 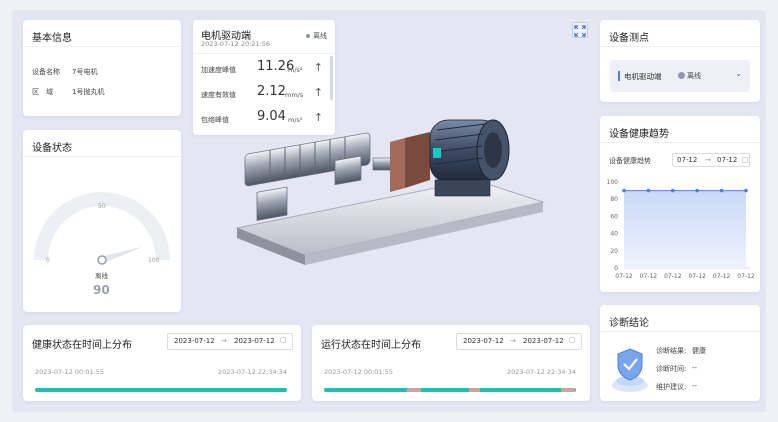 What do you see at coordinates (46, 72) in the screenshot?
I see `device-name-label: 设备名称` at bounding box center [46, 72].